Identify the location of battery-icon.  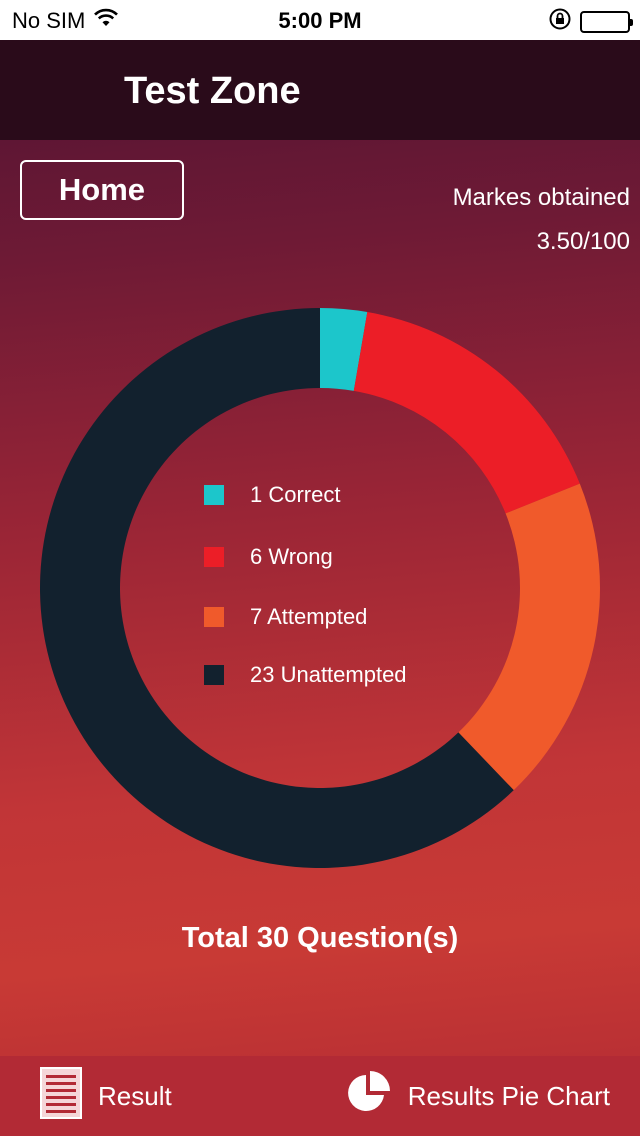
(606, 22).